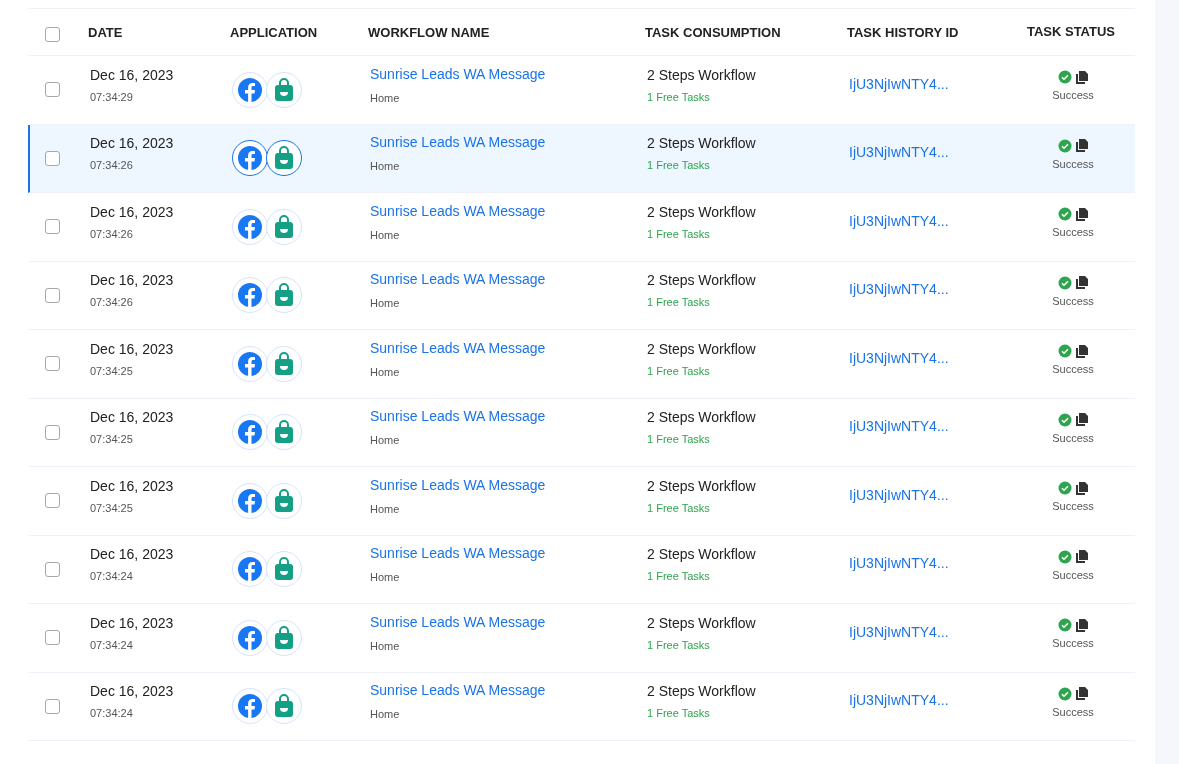  What do you see at coordinates (112, 713) in the screenshot?
I see `time-text: 07:34:24` at bounding box center [112, 713].